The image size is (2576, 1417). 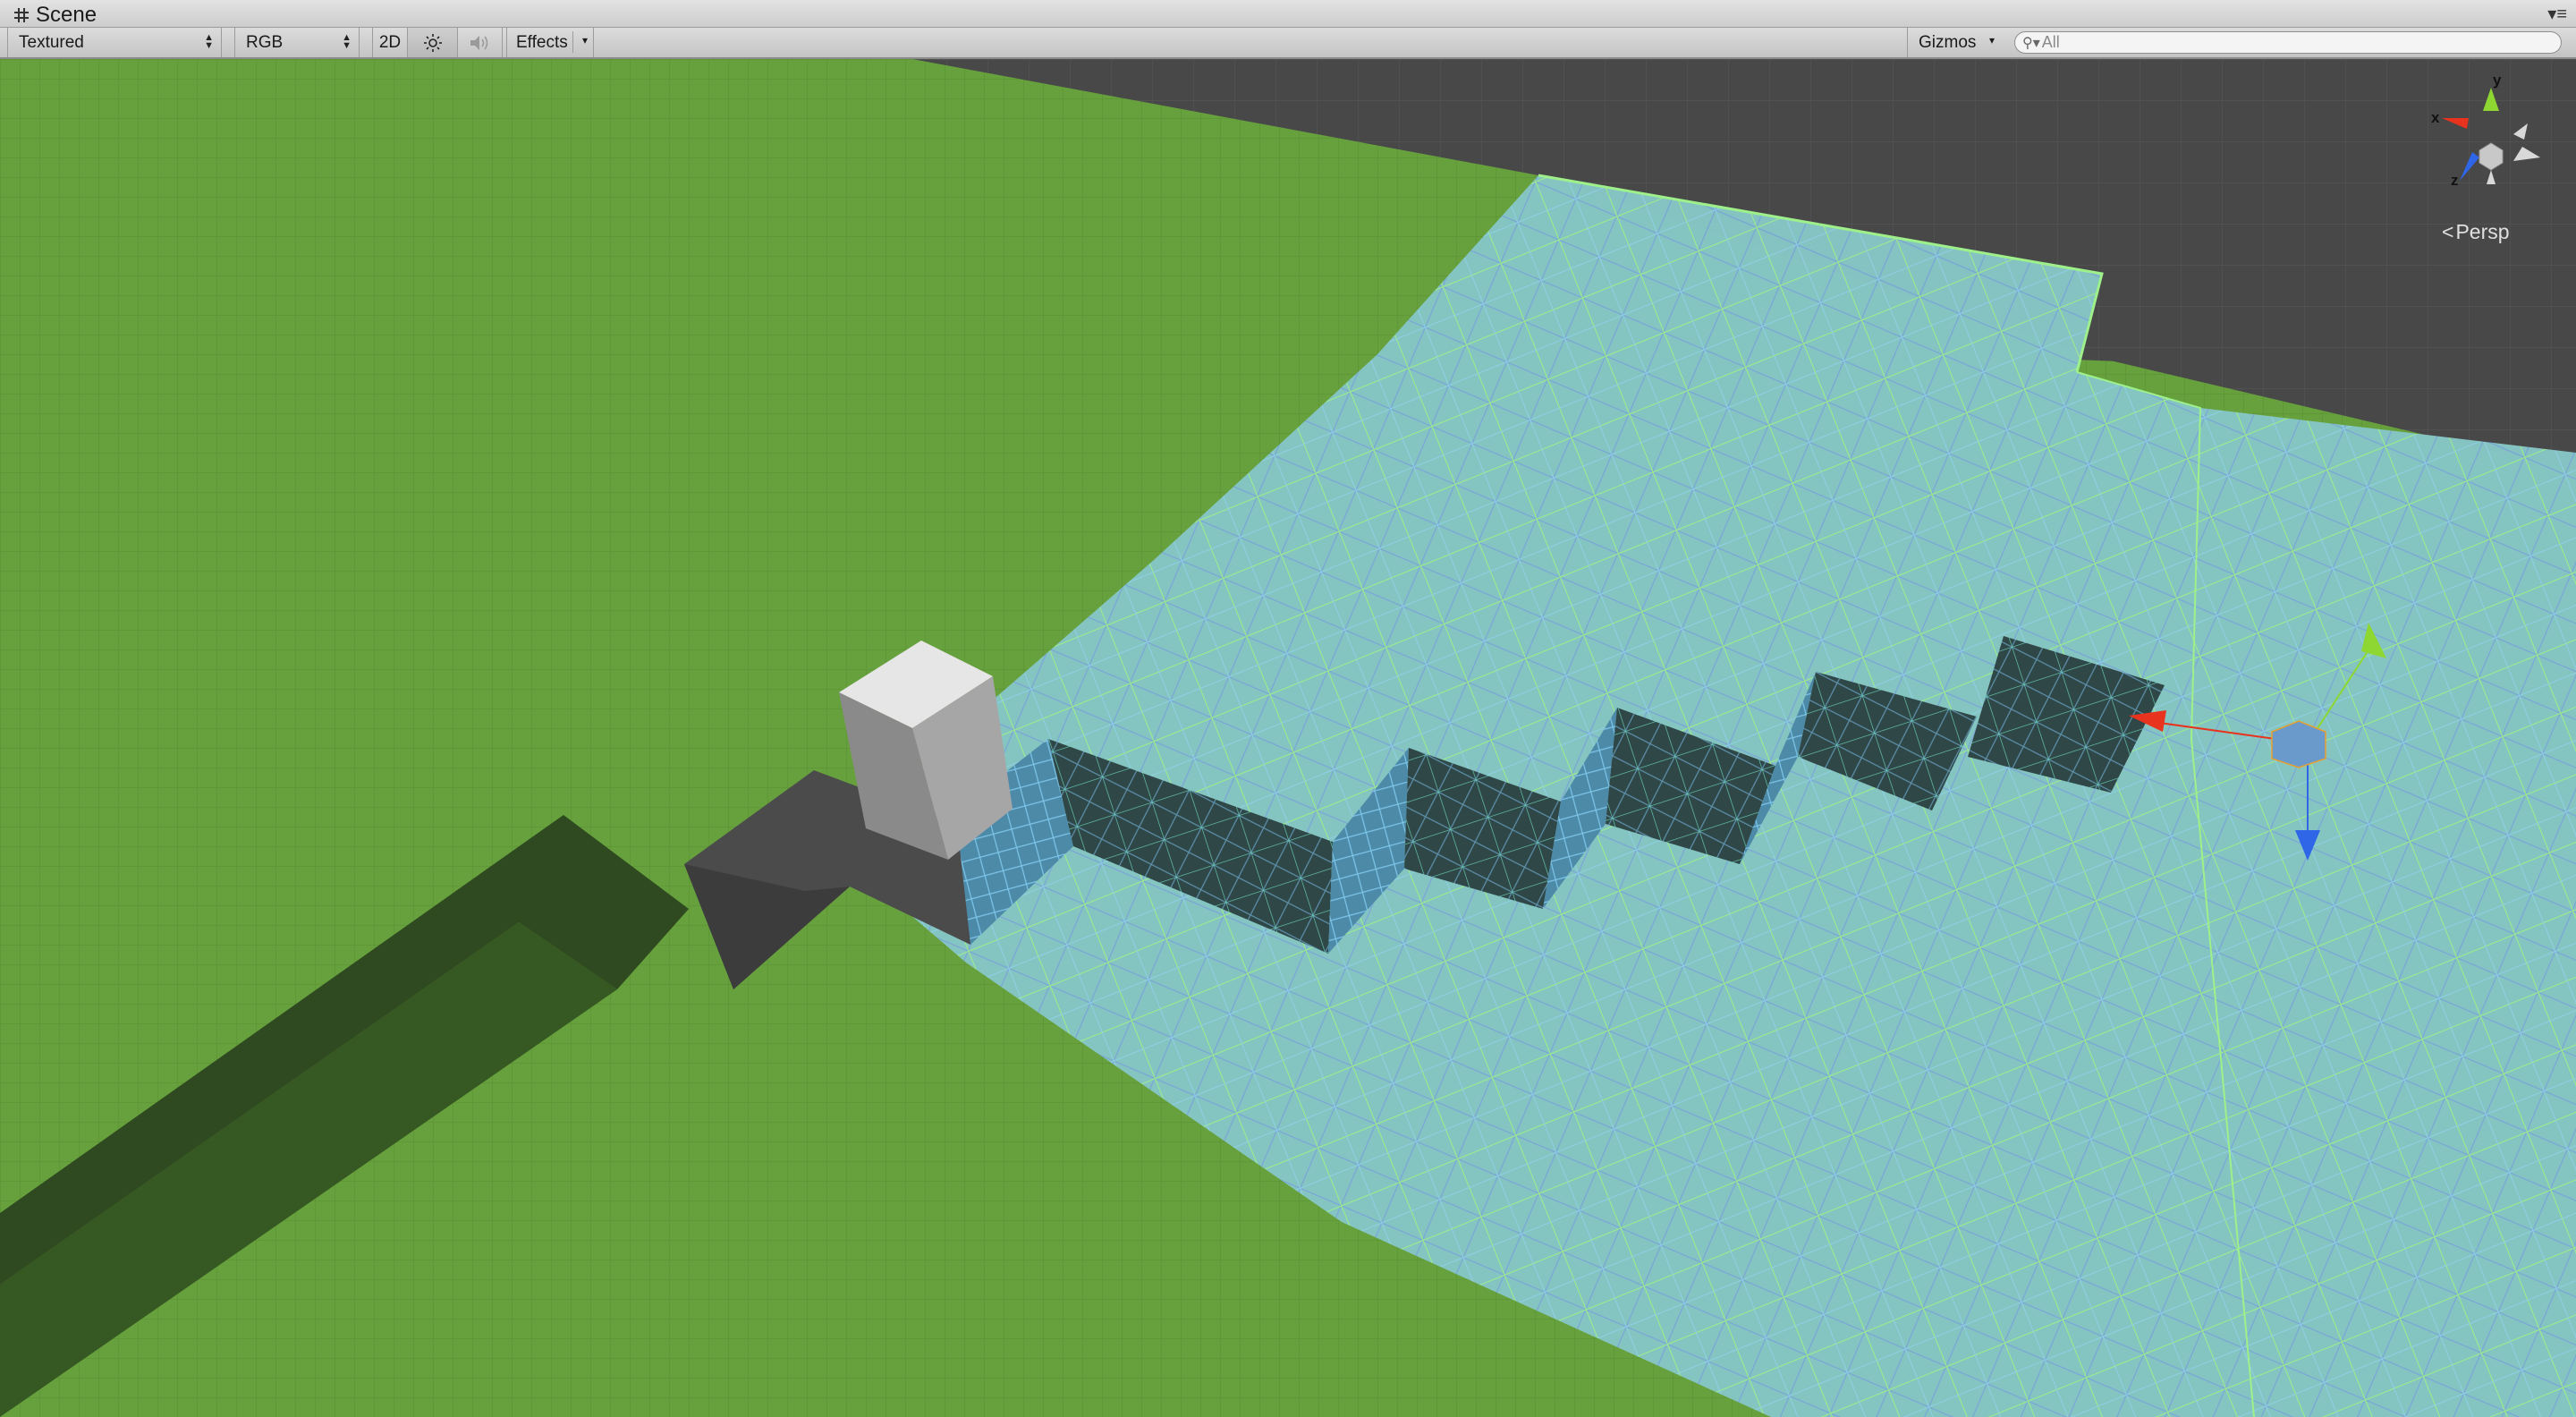 I want to click on tab-bar: Scene ▾≡, so click(x=1288, y=14).